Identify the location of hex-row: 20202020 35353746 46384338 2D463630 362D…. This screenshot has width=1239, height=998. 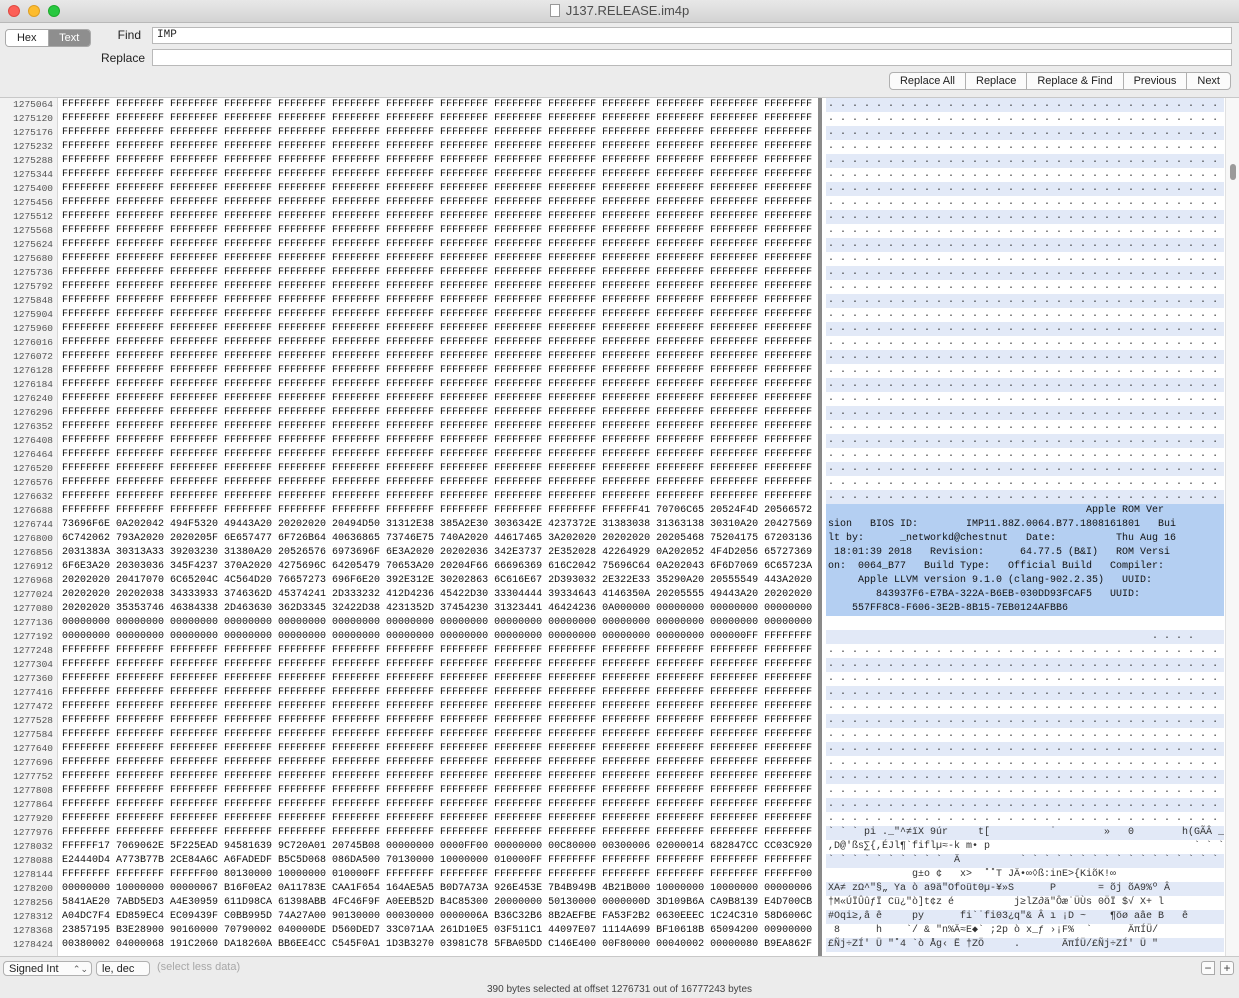
(436, 609).